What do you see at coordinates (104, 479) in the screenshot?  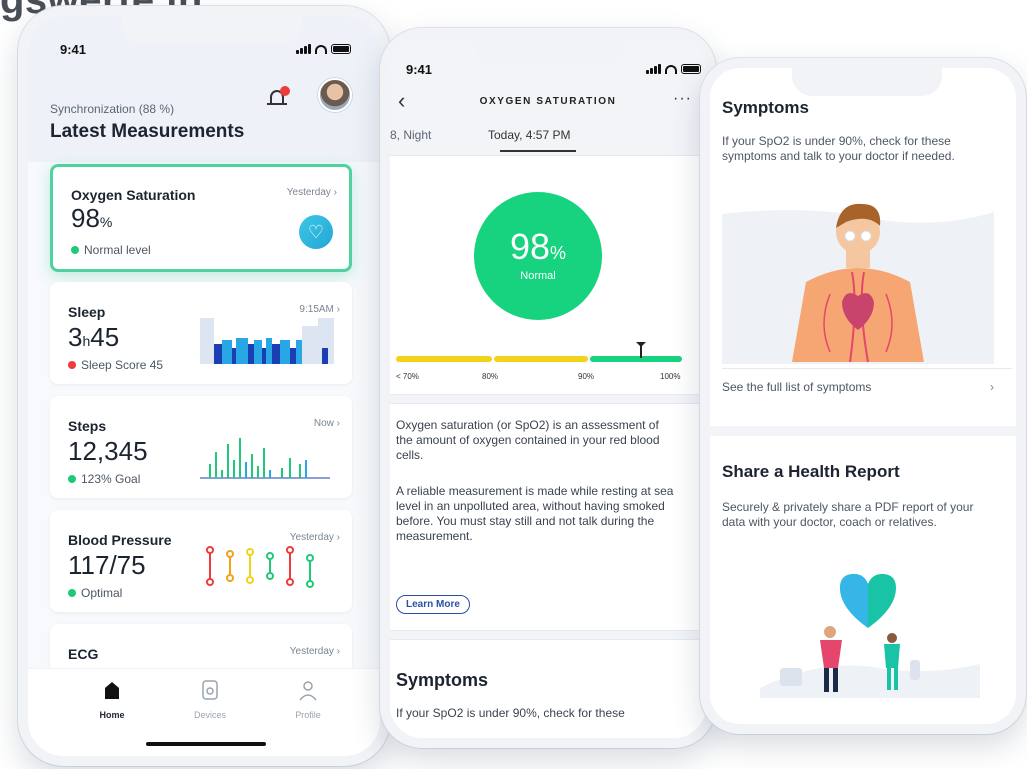 I see `card-status: 123% Goal` at bounding box center [104, 479].